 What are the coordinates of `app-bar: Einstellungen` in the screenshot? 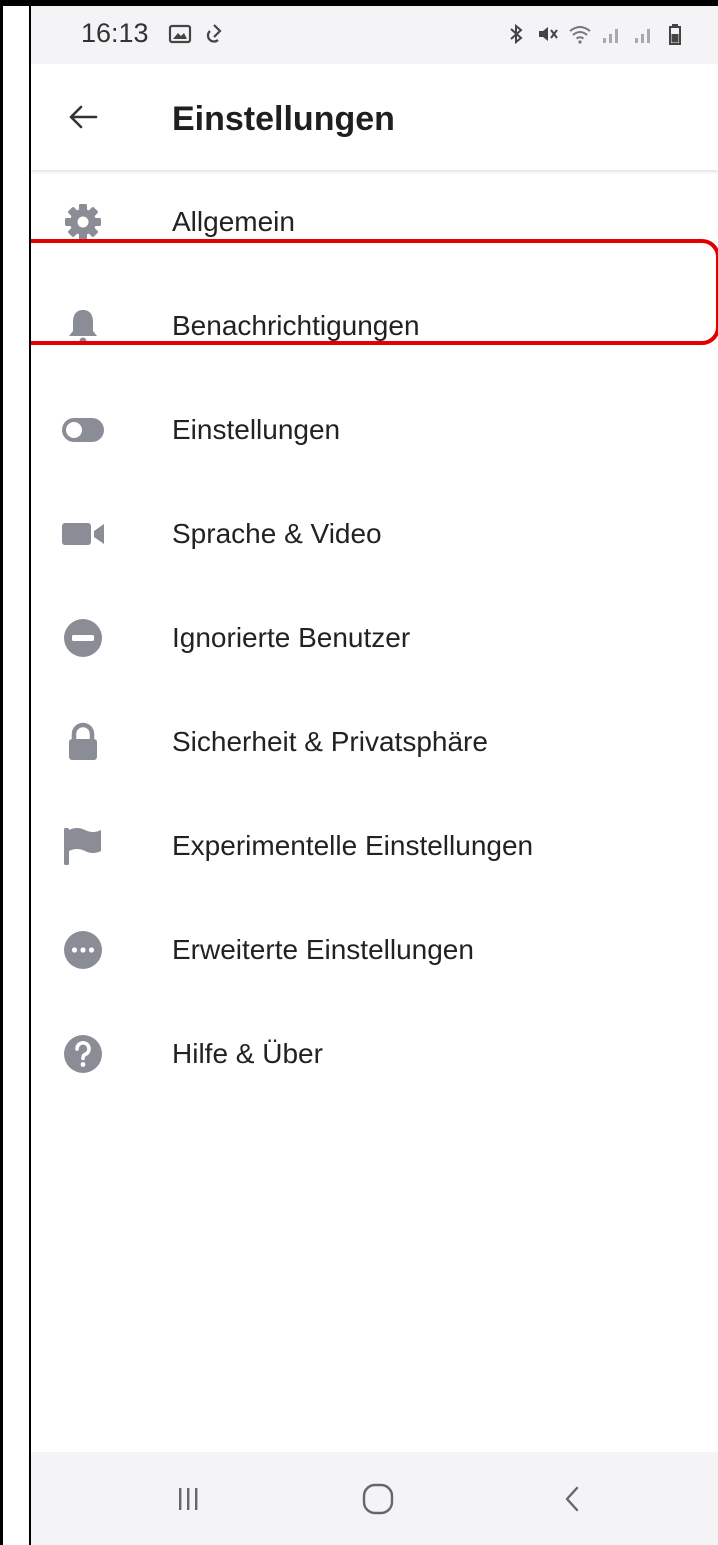 It's located at (374, 117).